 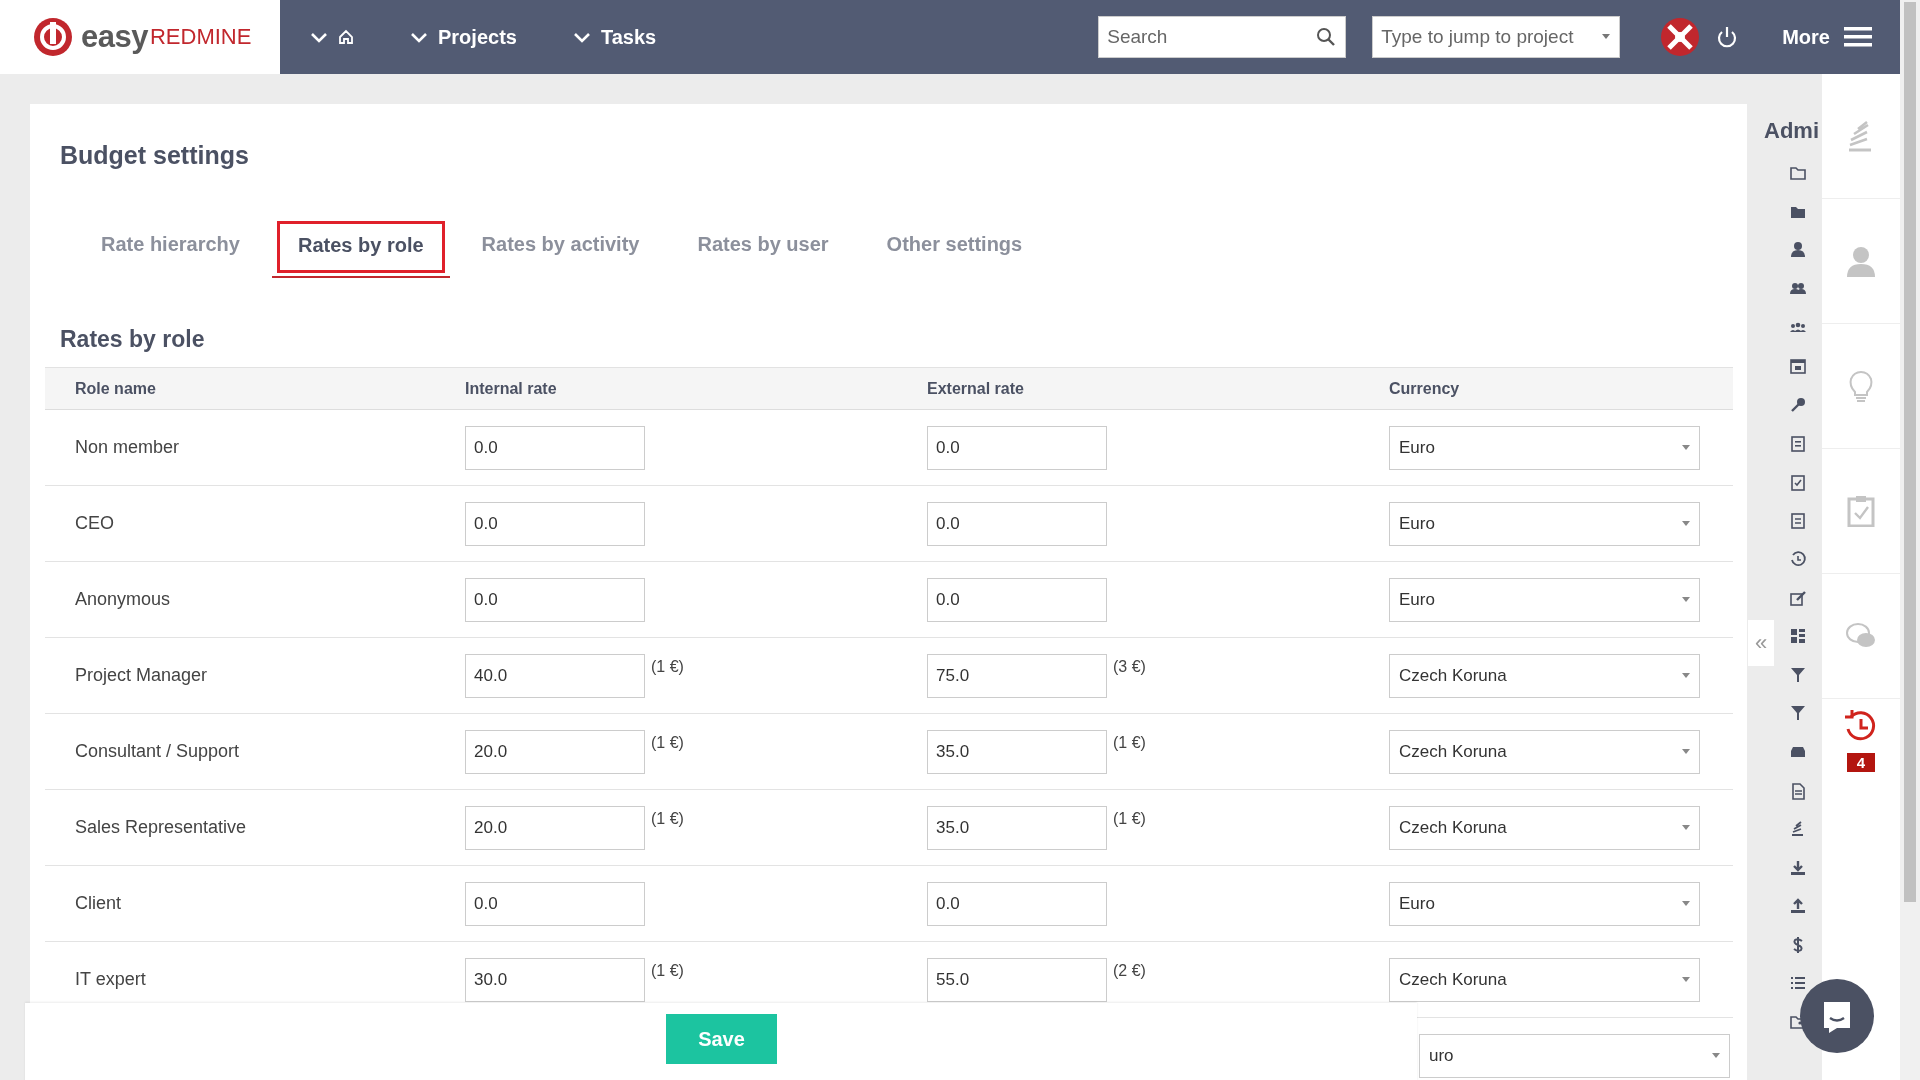 I want to click on admin-title: Admi, so click(x=1791, y=131).